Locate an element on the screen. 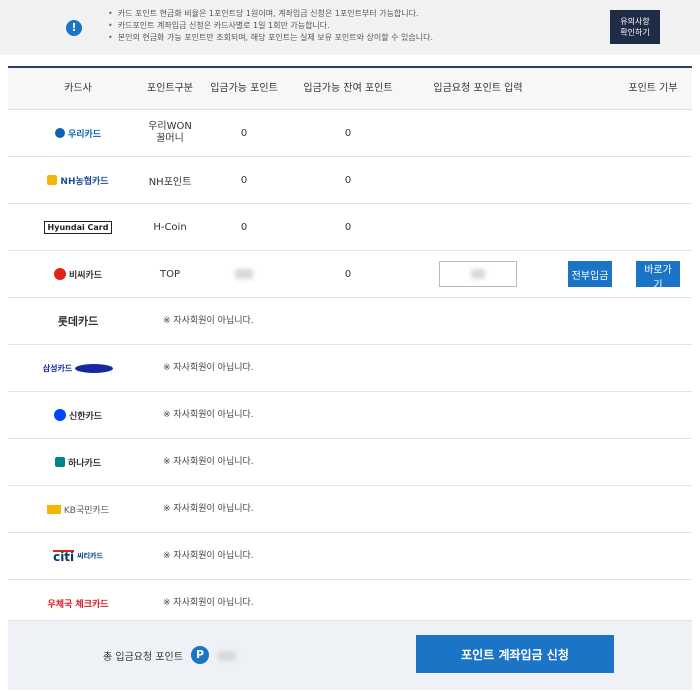  card-logo: citi 씨티카드 is located at coordinates (78, 556).